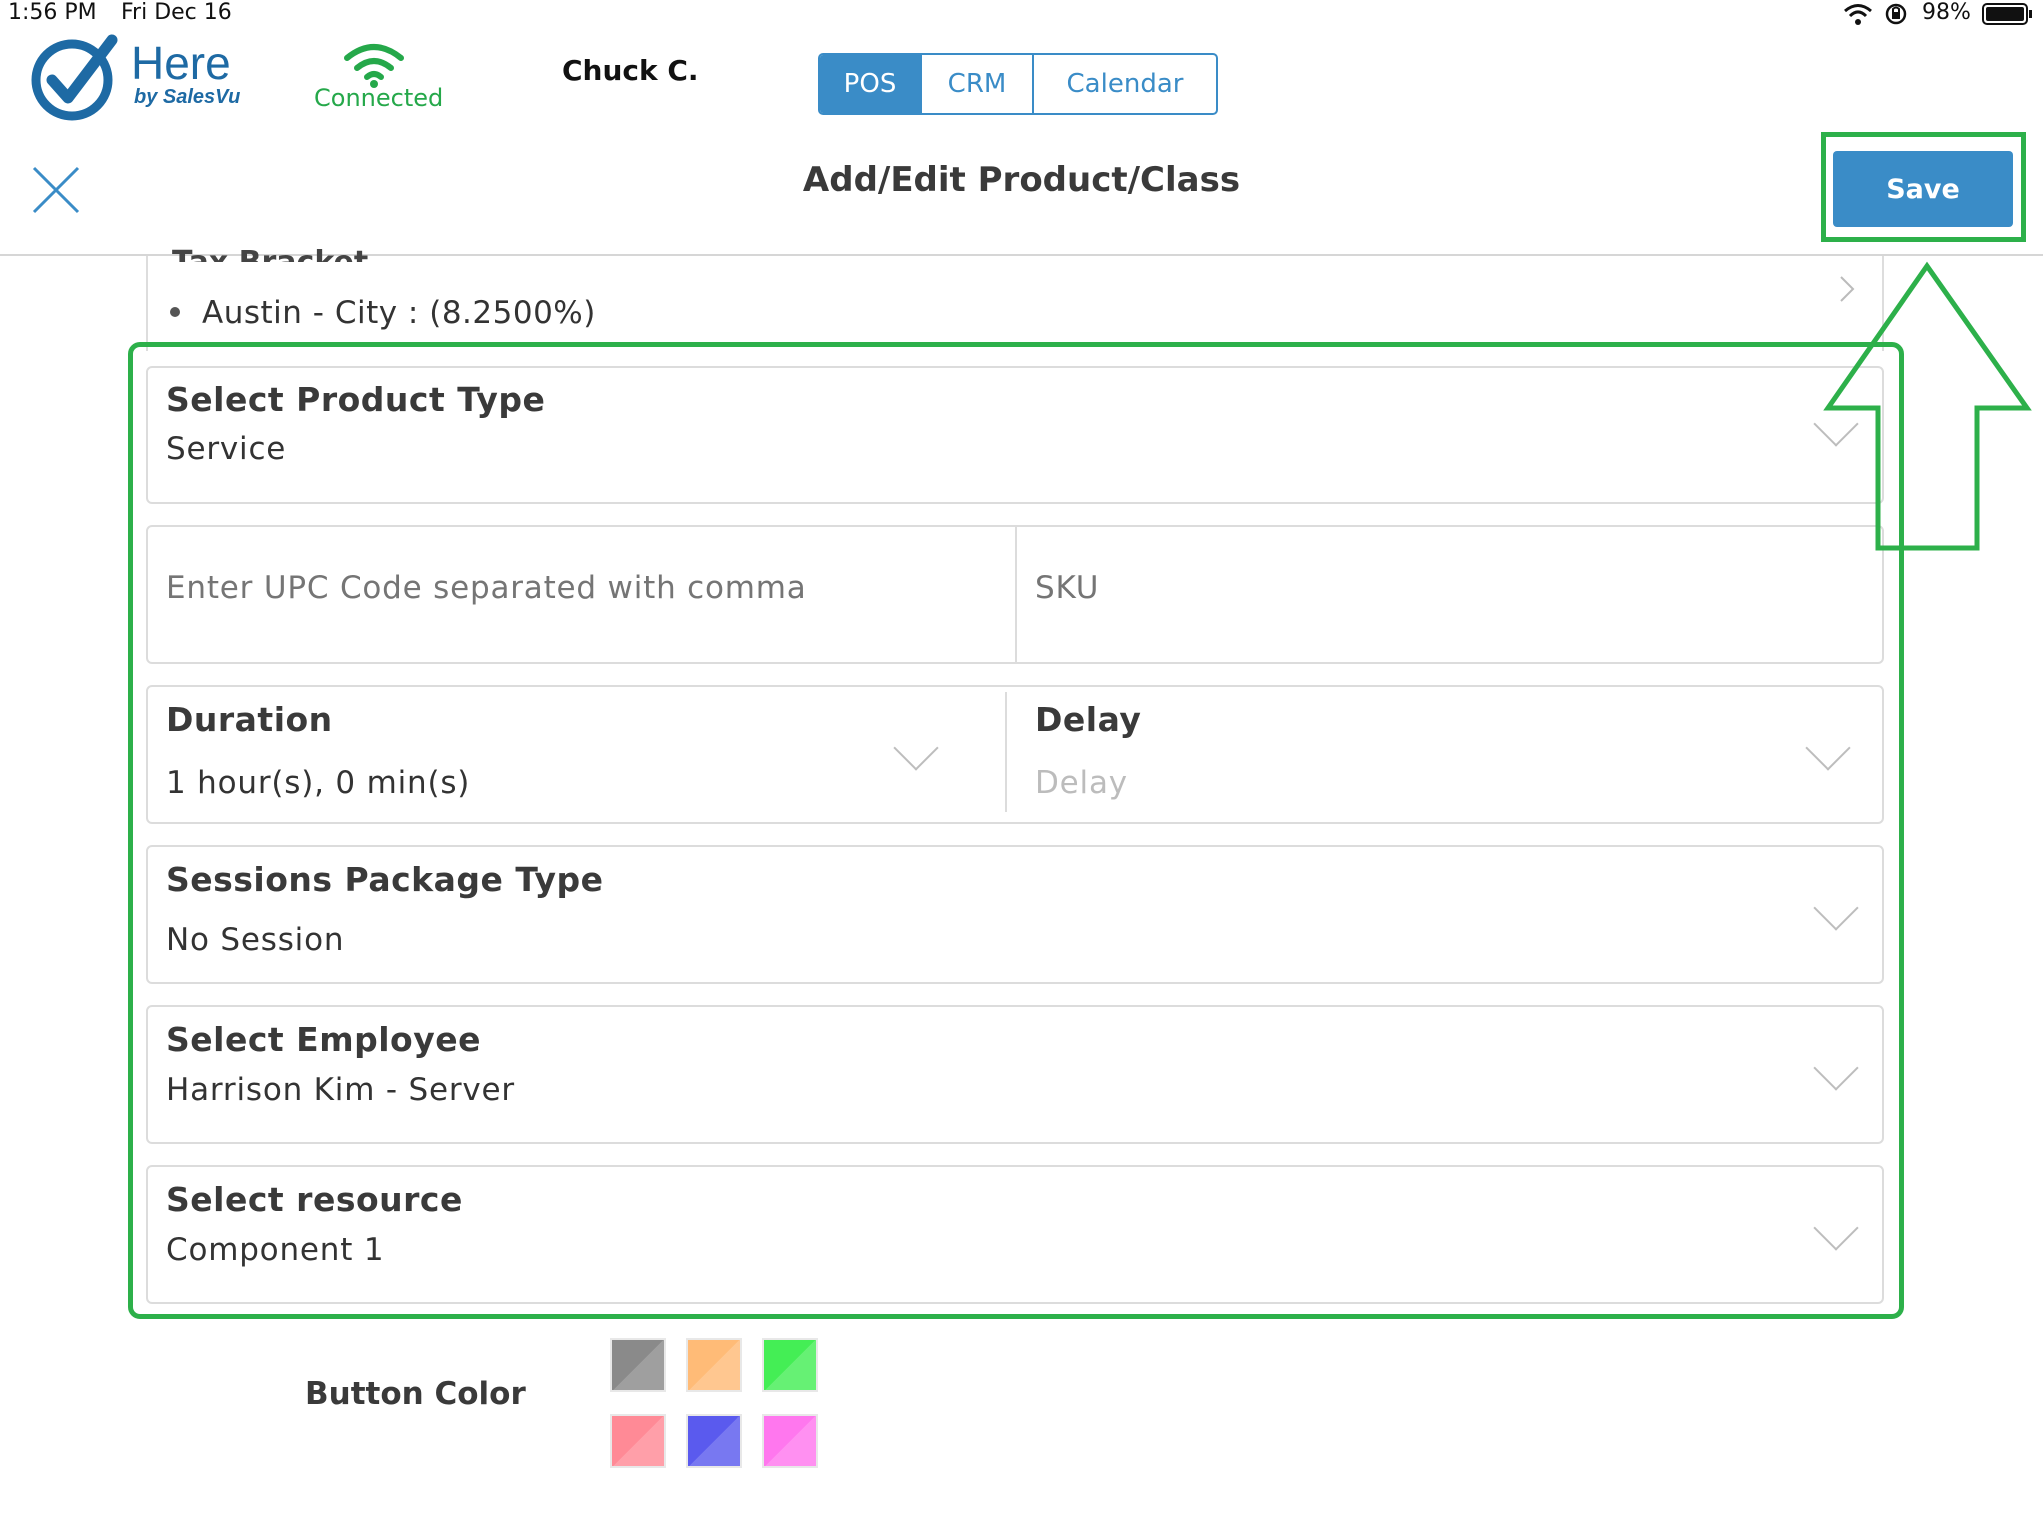 The width and height of the screenshot is (2043, 1529). I want to click on tab-pos: POS, so click(871, 84).